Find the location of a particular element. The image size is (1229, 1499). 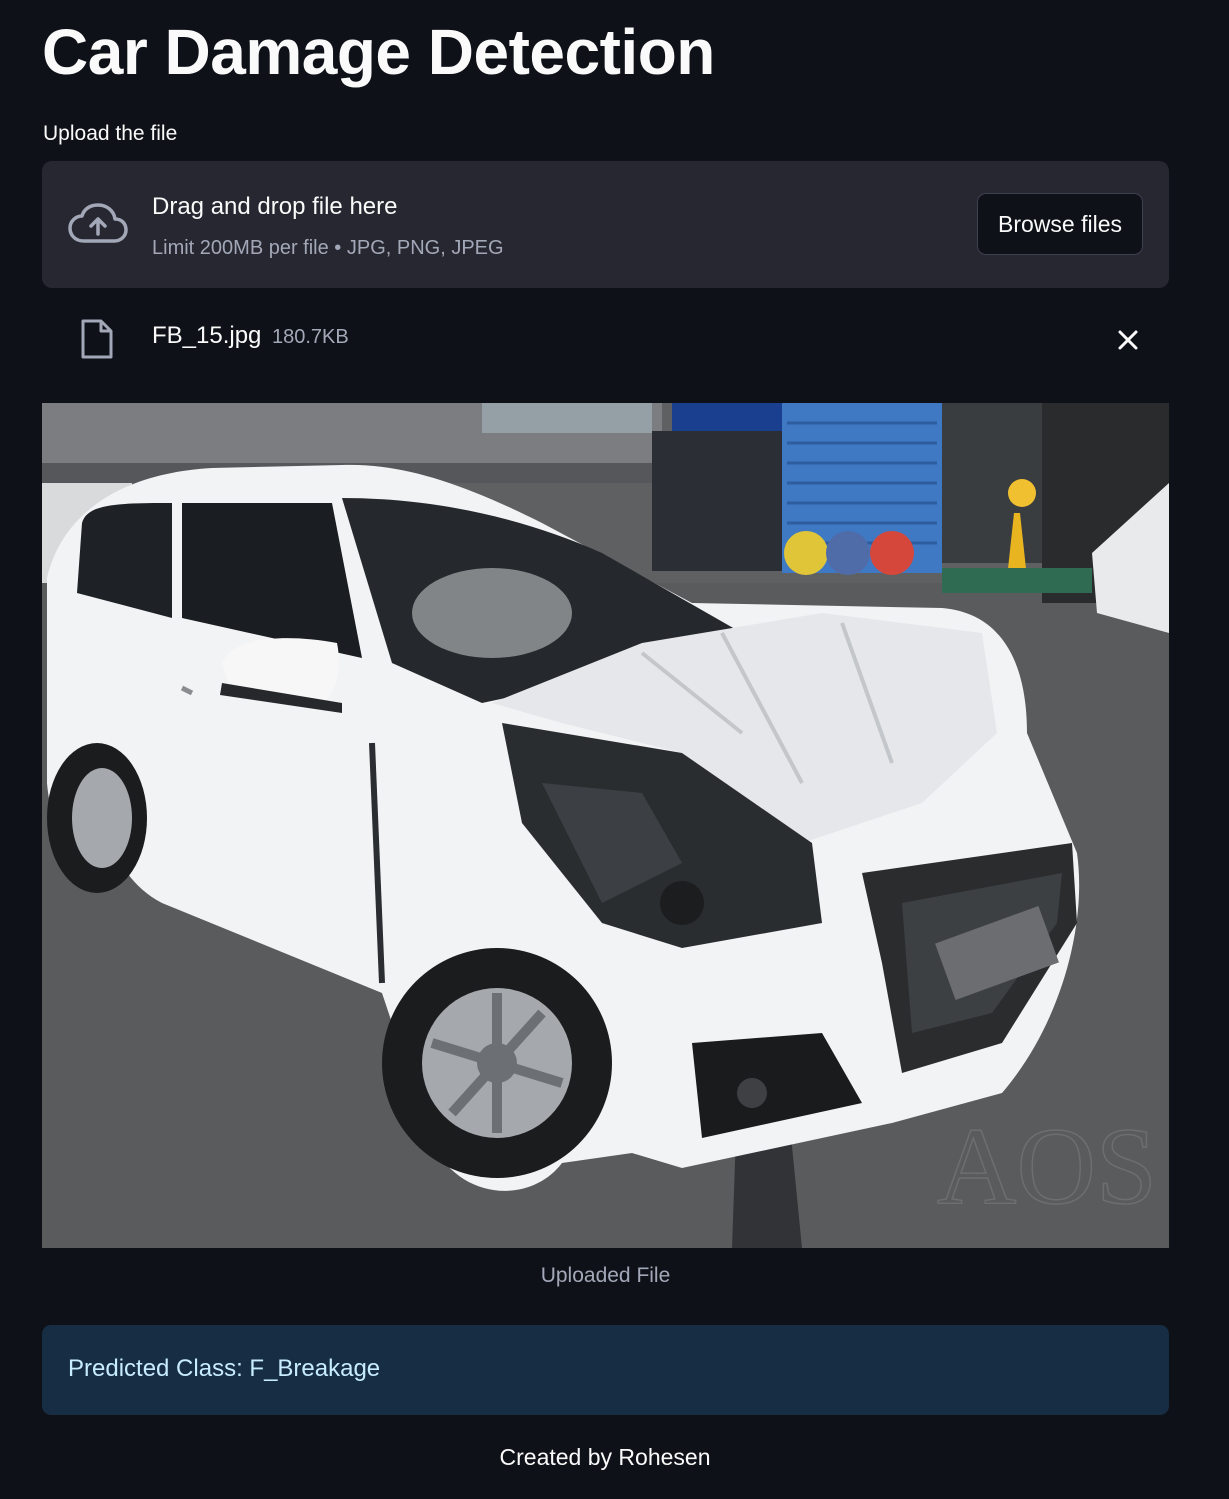

uploader-label: Upload the file is located at coordinates (110, 133).